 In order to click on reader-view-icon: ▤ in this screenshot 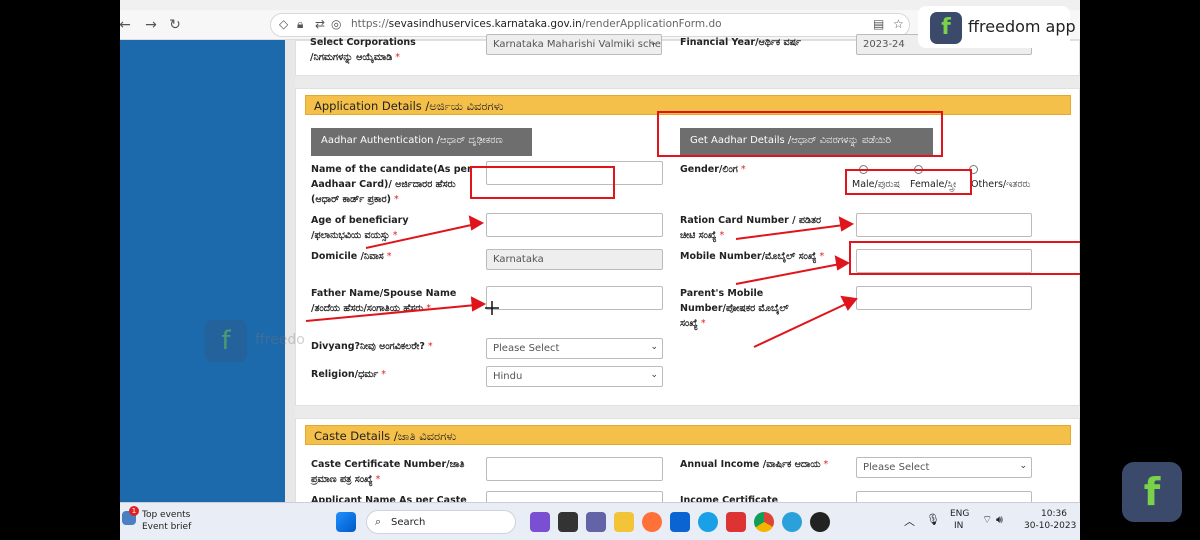, I will do `click(878, 24)`.